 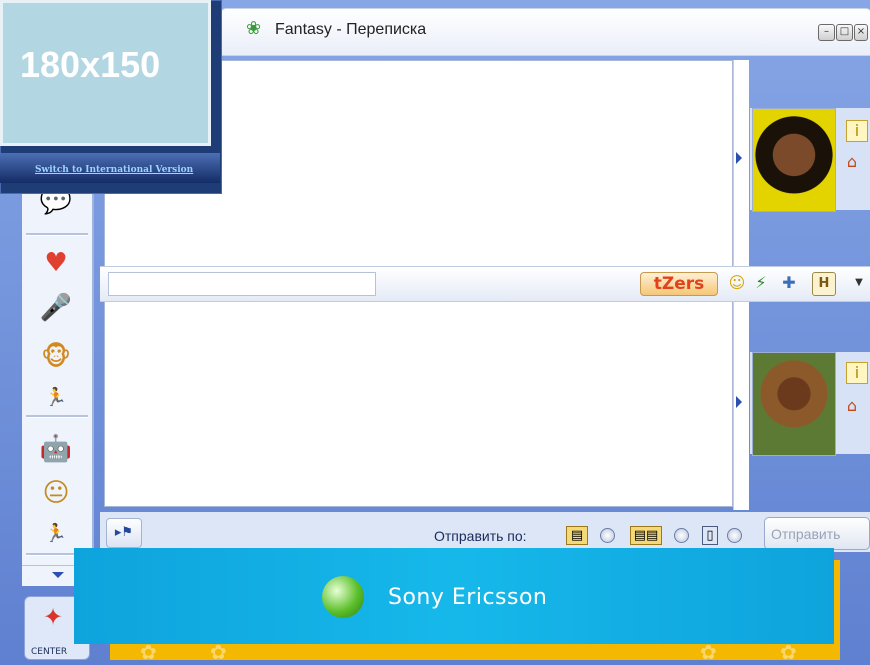 I want to click on send-via-sms-radio, so click(x=734, y=535).